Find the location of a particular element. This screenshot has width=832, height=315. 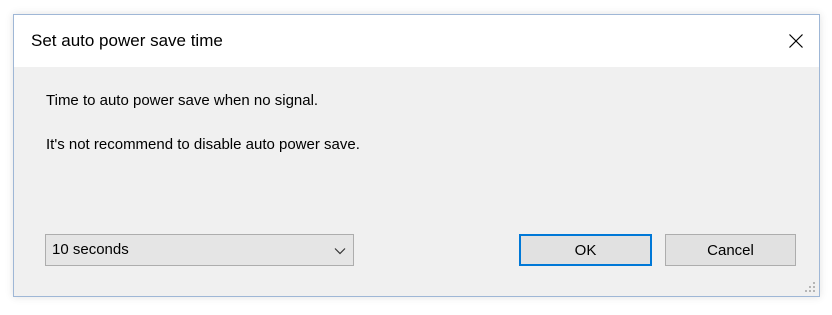

close-button is located at coordinates (796, 41).